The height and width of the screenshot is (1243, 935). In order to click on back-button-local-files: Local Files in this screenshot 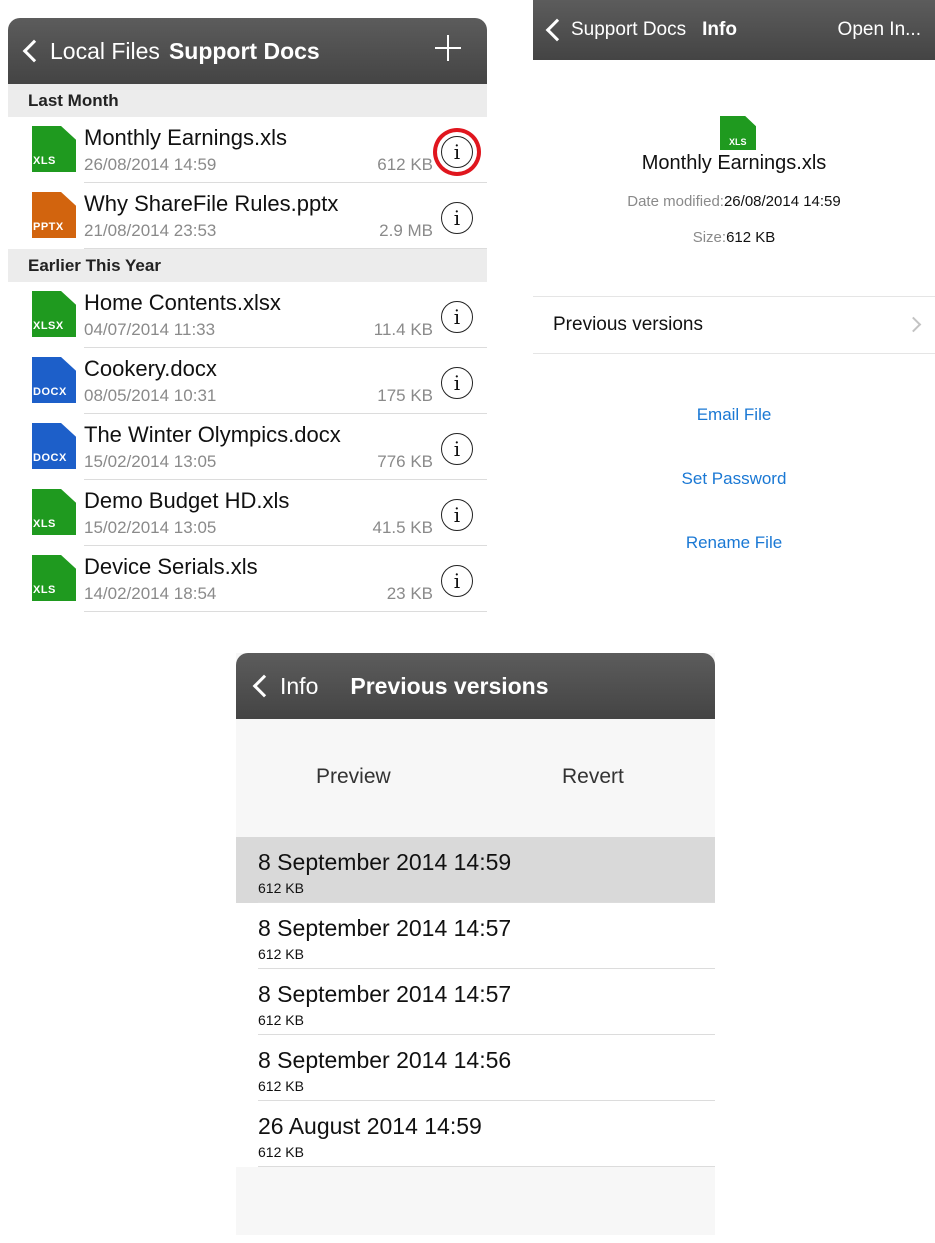, I will do `click(105, 51)`.